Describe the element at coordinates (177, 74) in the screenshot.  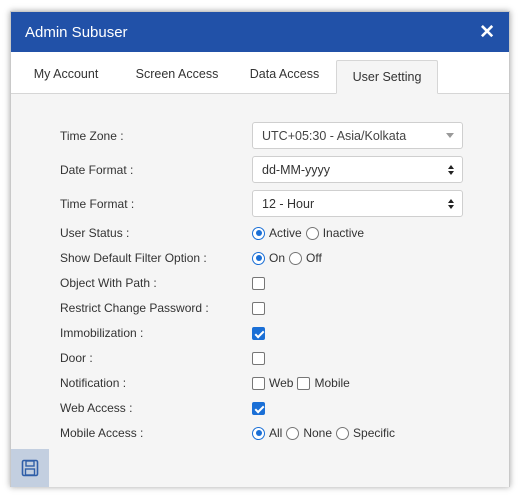
I see `tab-screen-access: Screen Access` at that location.